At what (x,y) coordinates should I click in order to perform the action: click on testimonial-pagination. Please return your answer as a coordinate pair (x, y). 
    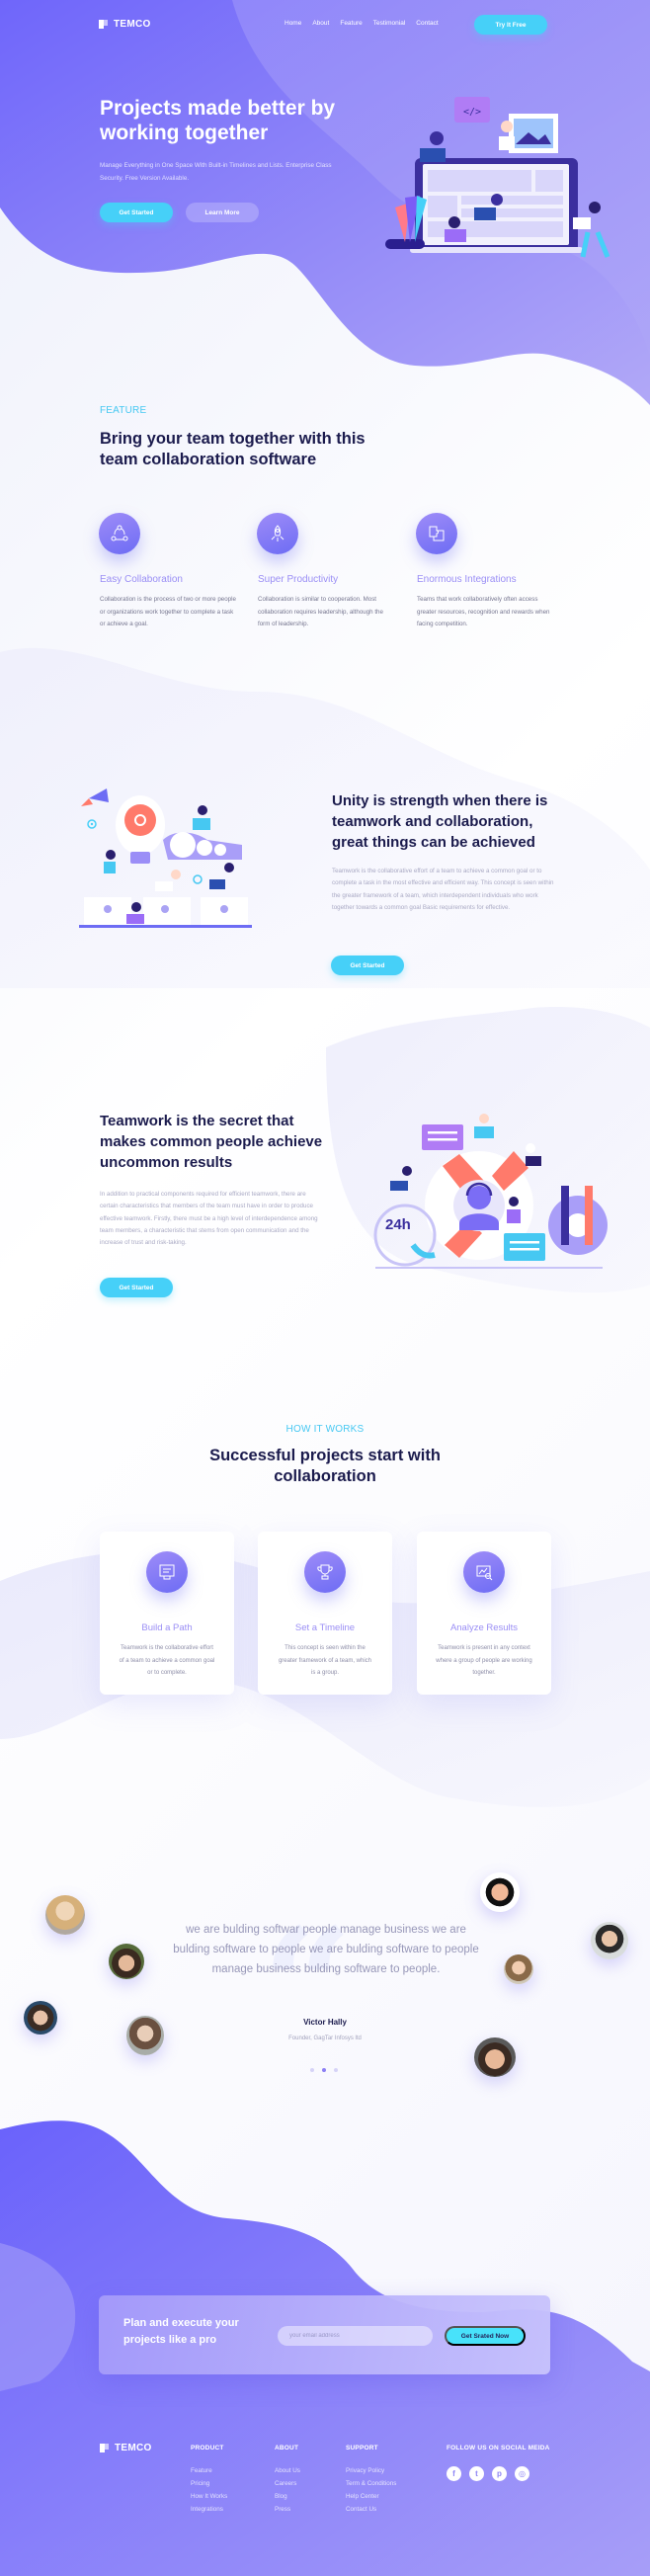
    Looking at the image, I should click on (324, 2070).